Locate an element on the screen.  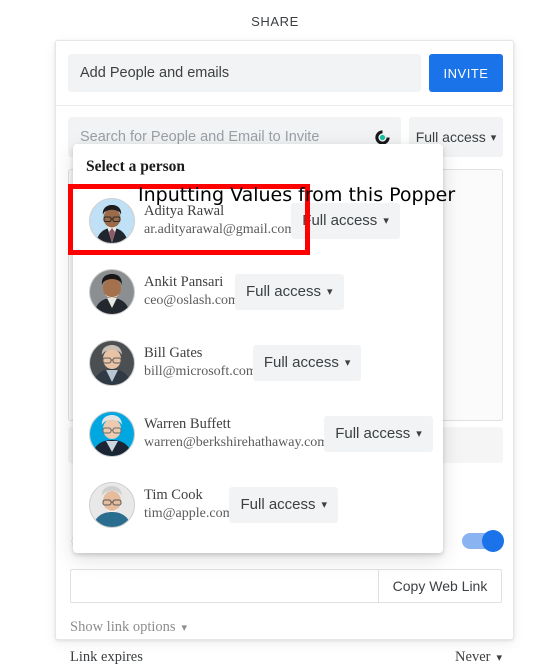
person-row: Ankit Pansari ceo@oslash.com Full access ▾ is located at coordinates (258, 291).